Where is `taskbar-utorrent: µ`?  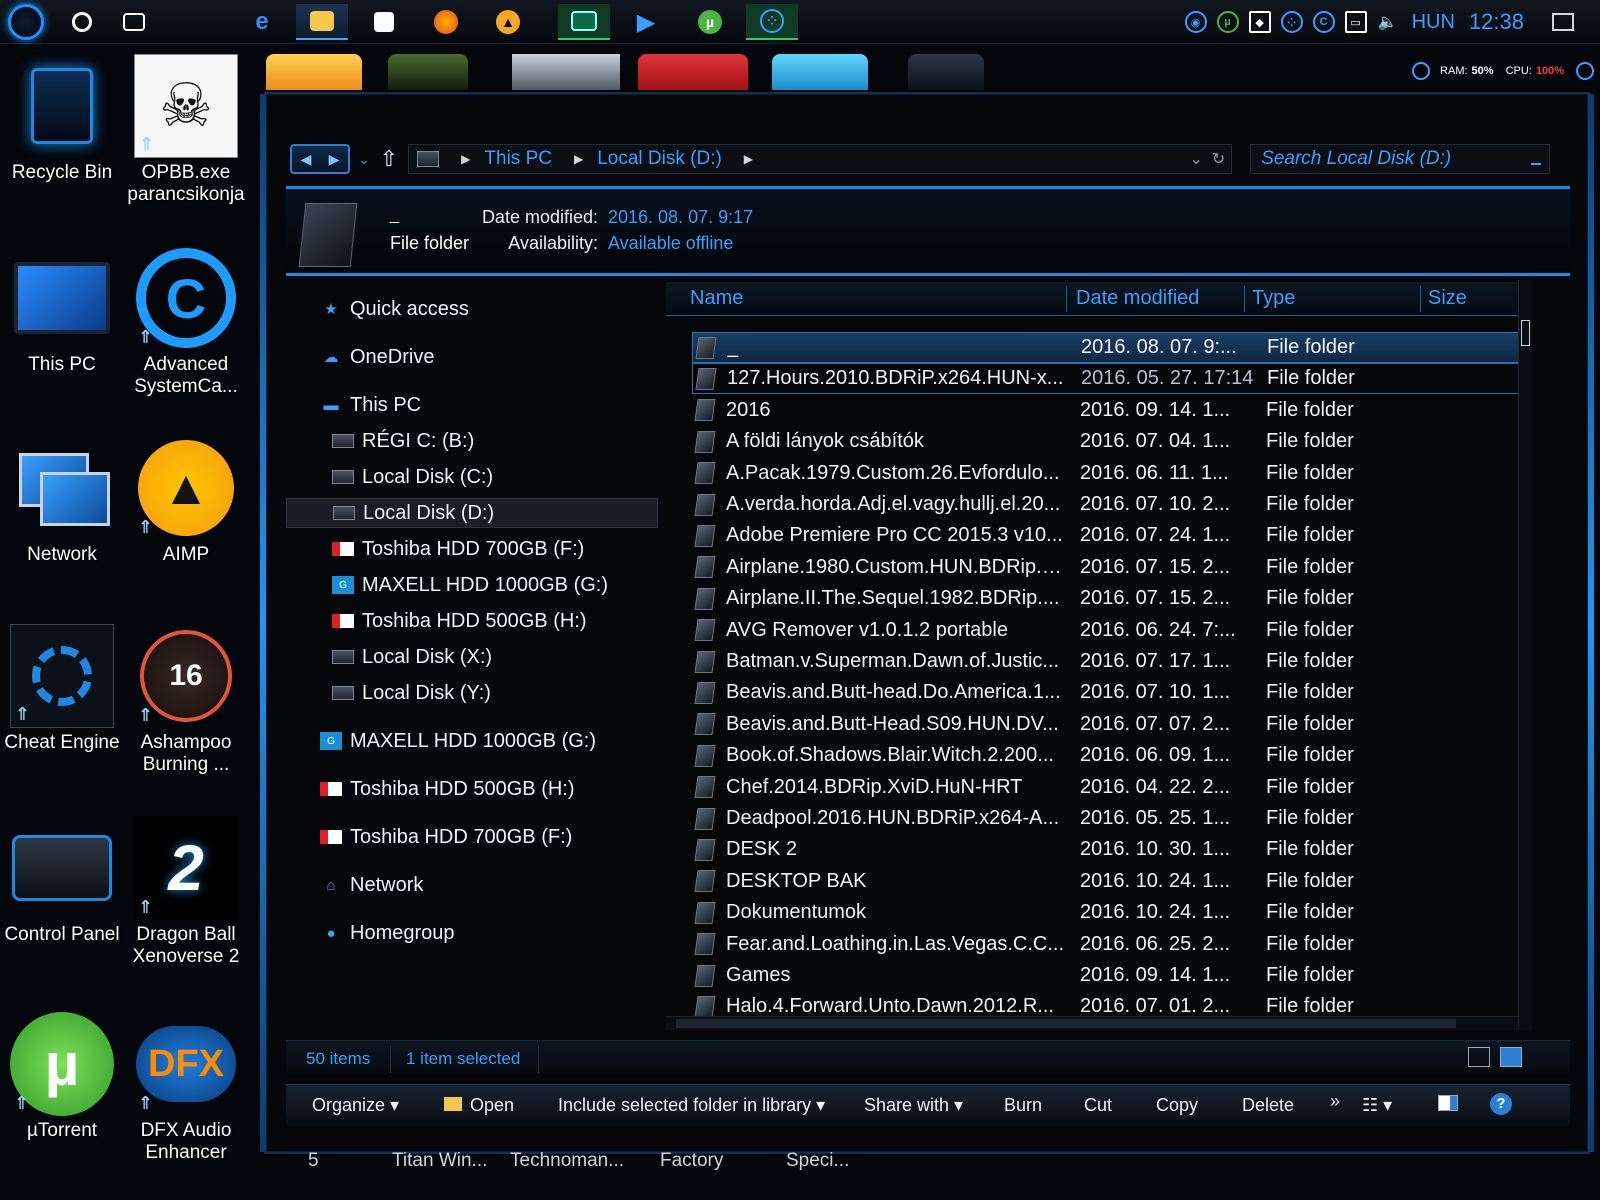 taskbar-utorrent: µ is located at coordinates (710, 22).